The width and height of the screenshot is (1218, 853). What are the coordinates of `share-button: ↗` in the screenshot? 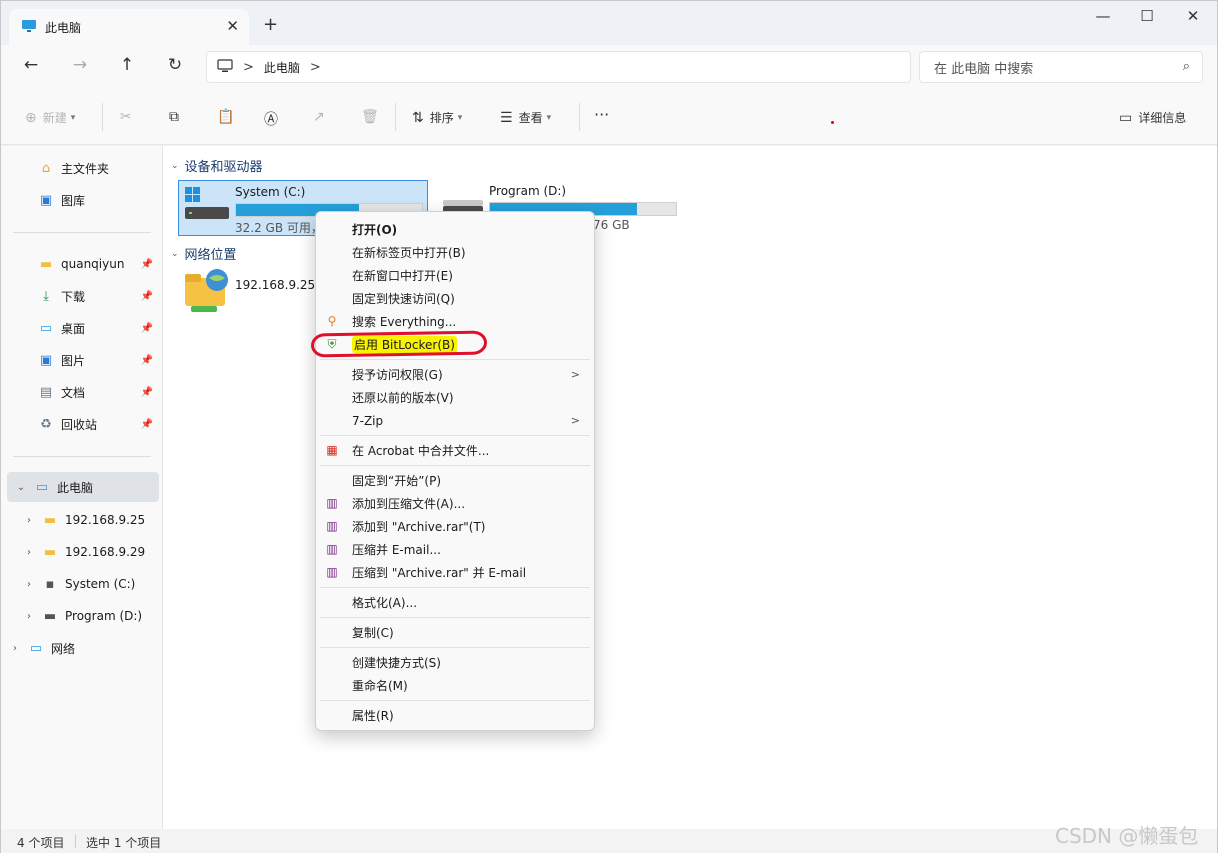 It's located at (319, 117).